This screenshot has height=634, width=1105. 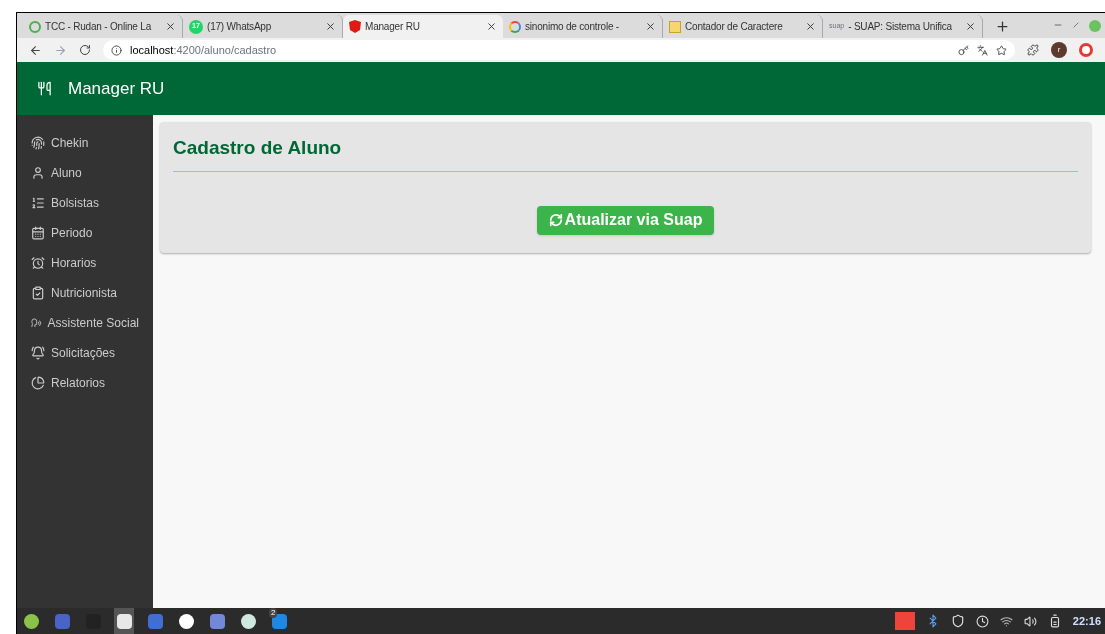 What do you see at coordinates (85, 203) in the screenshot?
I see `sidebar-item: Bolsistas` at bounding box center [85, 203].